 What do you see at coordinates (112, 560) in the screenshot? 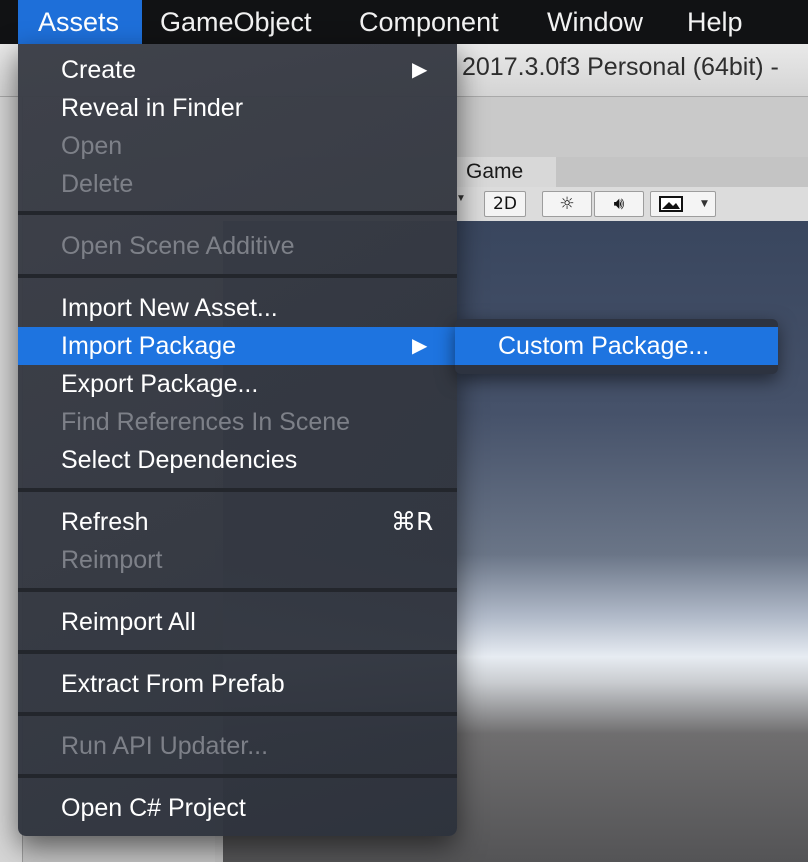
I see `menu-item-reimport: Reimport` at bounding box center [112, 560].